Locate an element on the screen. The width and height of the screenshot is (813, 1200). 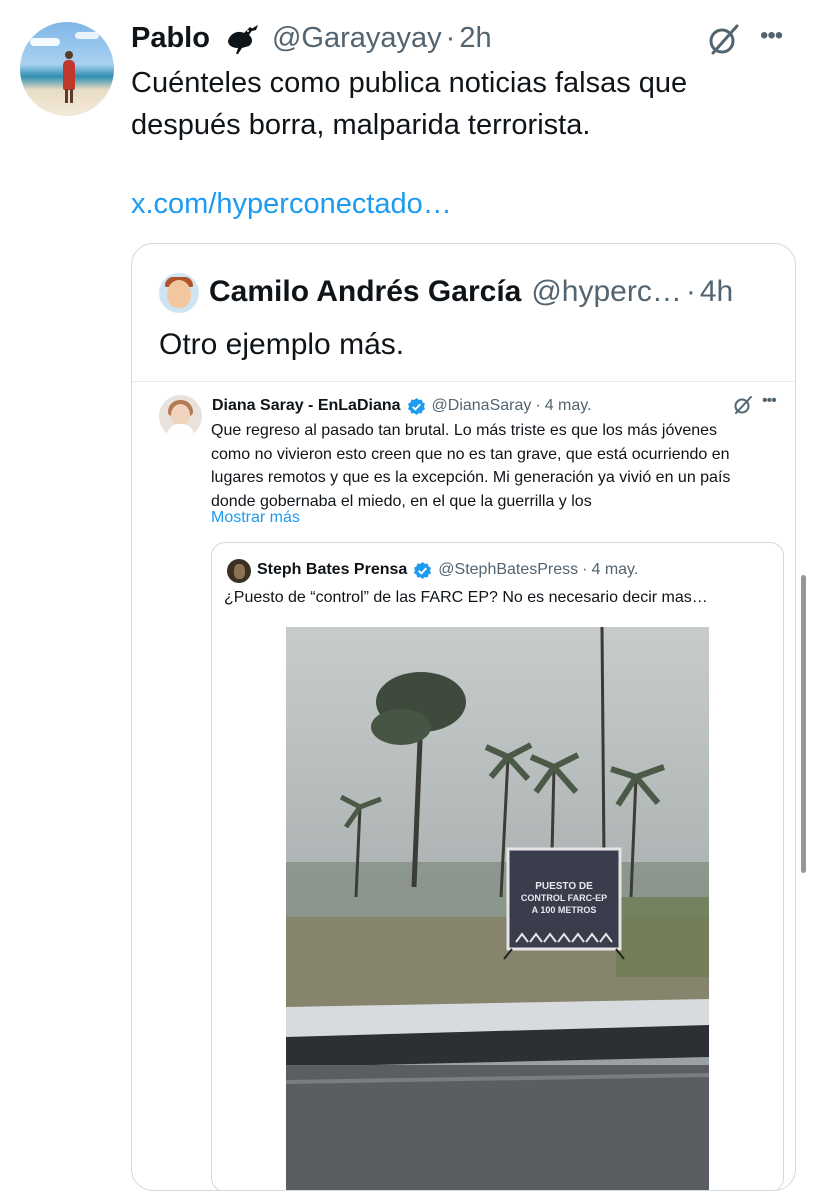
inner-author-avatar is located at coordinates (239, 571).